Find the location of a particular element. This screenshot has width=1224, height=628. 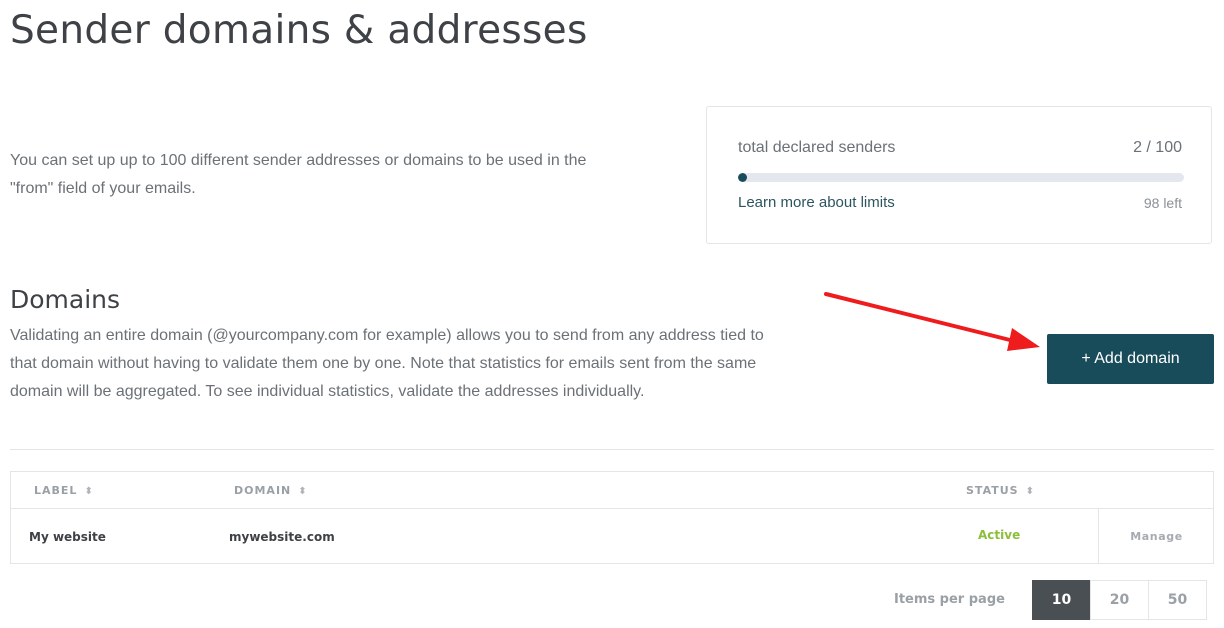

page-size-option-20: 20 is located at coordinates (1119, 600).